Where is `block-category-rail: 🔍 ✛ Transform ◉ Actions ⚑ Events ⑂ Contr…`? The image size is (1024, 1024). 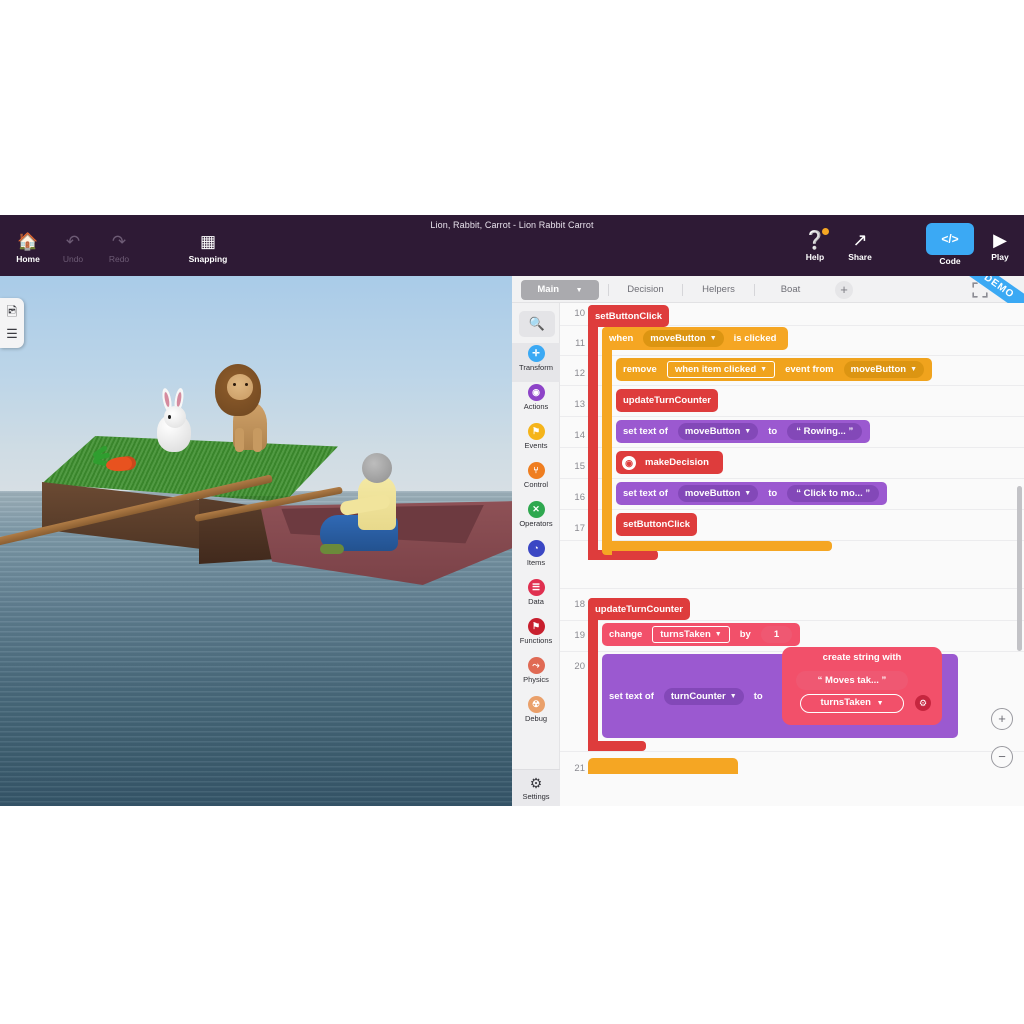 block-category-rail: 🔍 ✛ Transform ◉ Actions ⚑ Events ⑂ Contr… is located at coordinates (536, 554).